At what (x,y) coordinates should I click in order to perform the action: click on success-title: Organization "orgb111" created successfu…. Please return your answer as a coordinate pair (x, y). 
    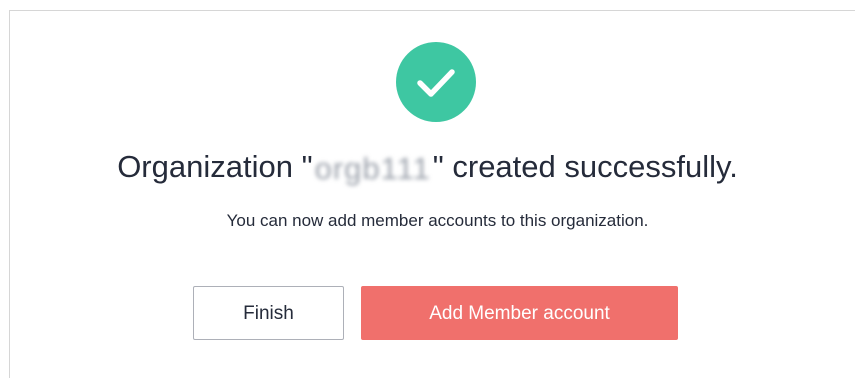
    Looking at the image, I should click on (427, 167).